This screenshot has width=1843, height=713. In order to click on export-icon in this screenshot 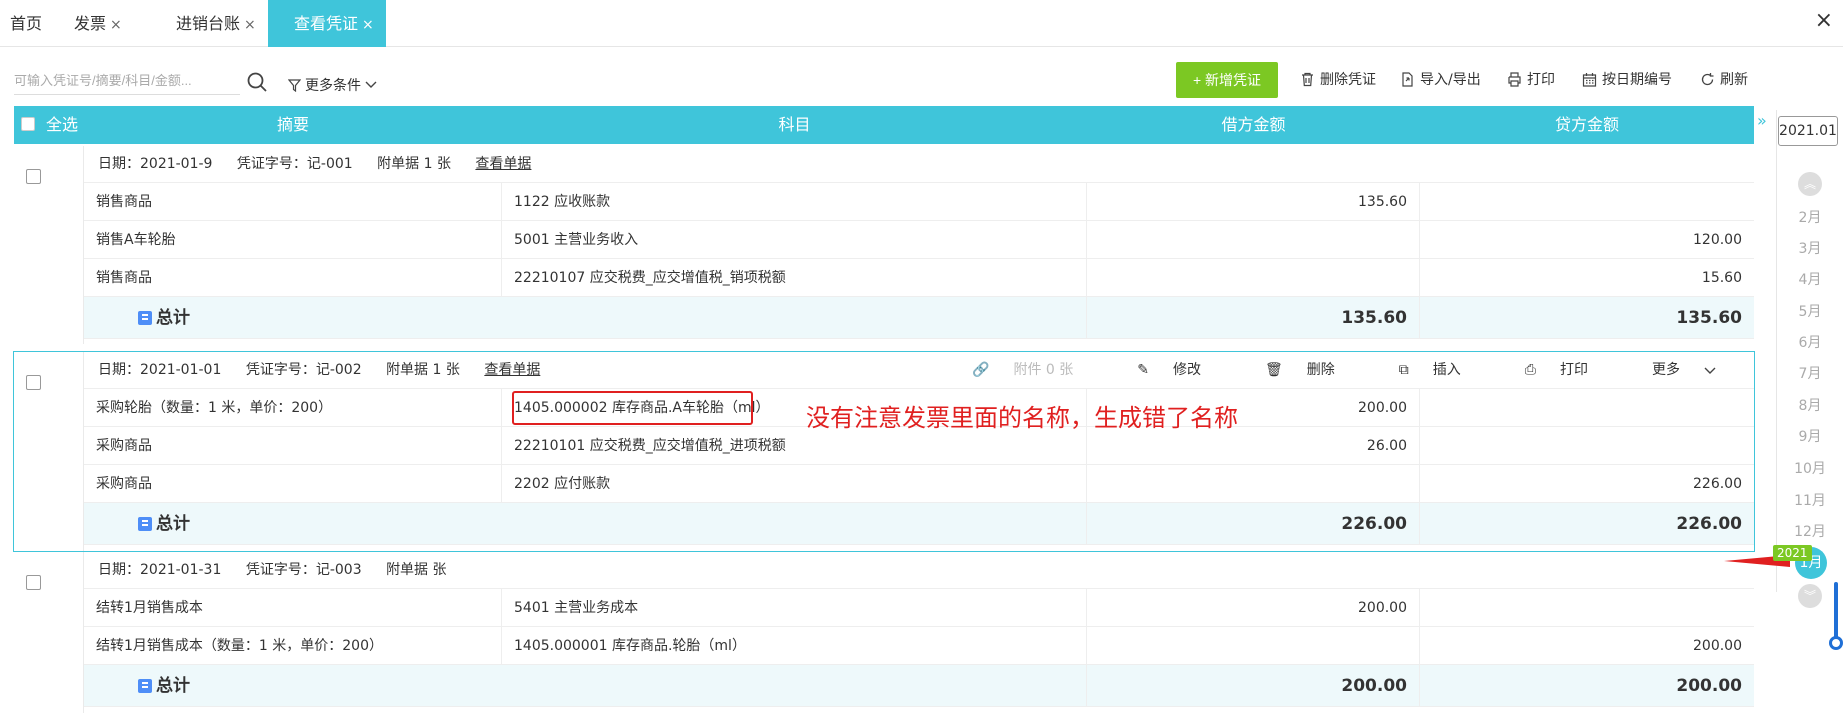, I will do `click(1407, 79)`.